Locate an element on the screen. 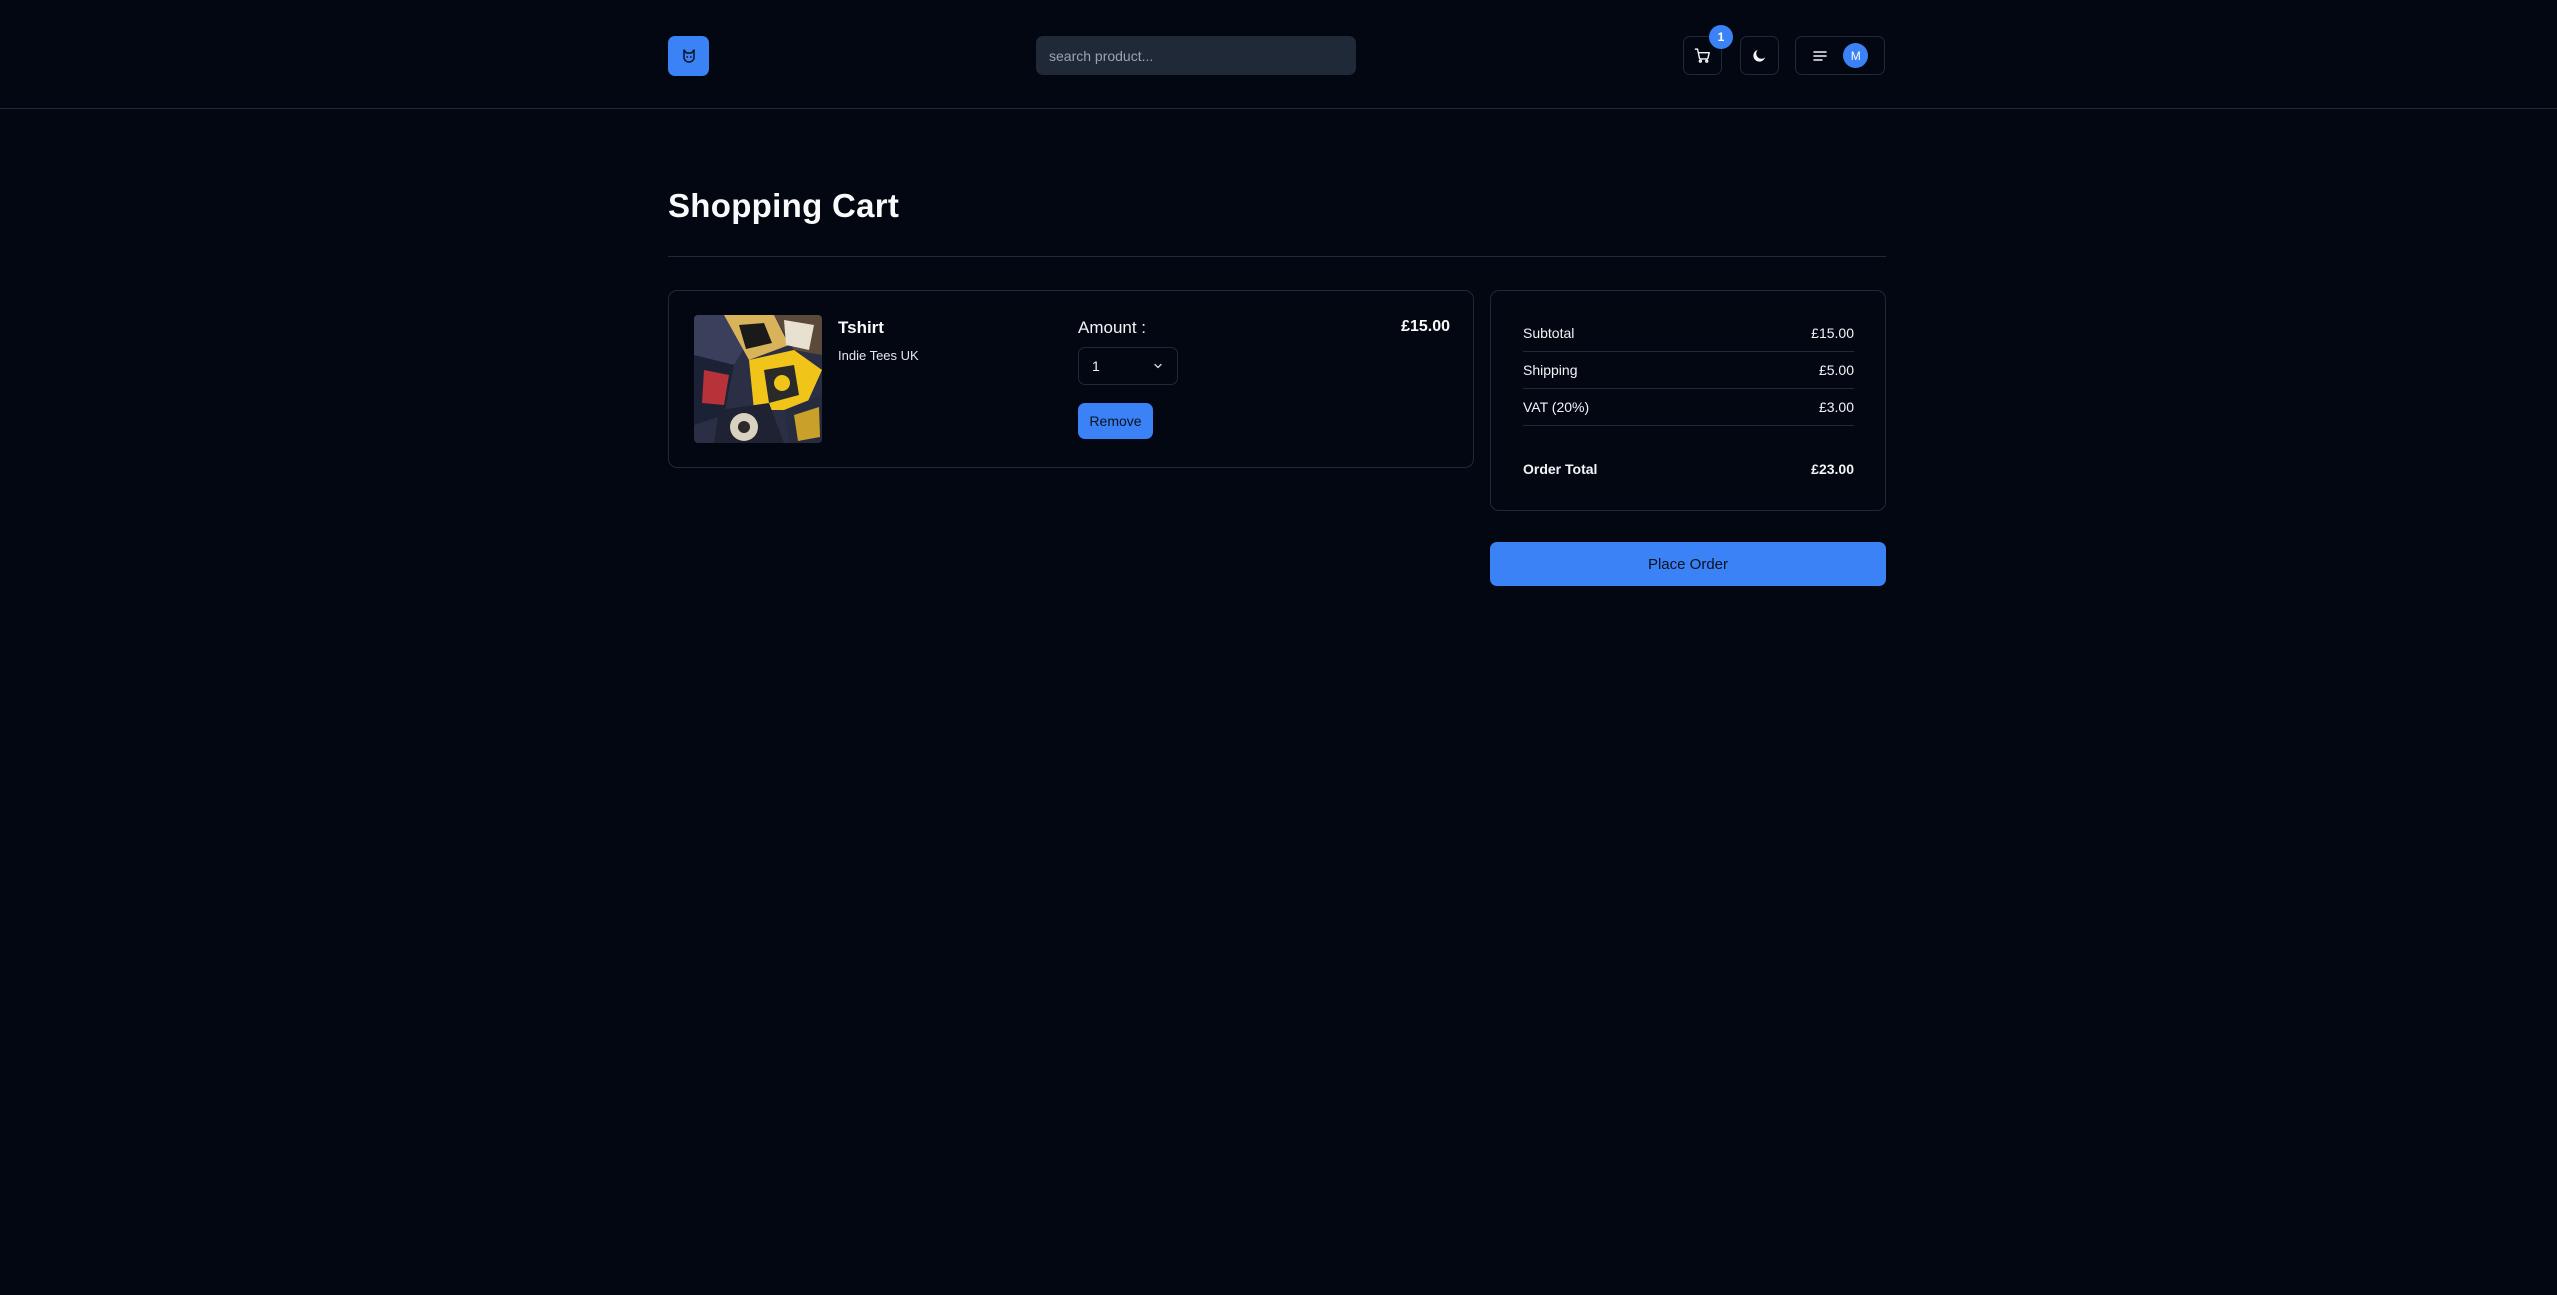  order-total-label: Order Total is located at coordinates (1560, 468).